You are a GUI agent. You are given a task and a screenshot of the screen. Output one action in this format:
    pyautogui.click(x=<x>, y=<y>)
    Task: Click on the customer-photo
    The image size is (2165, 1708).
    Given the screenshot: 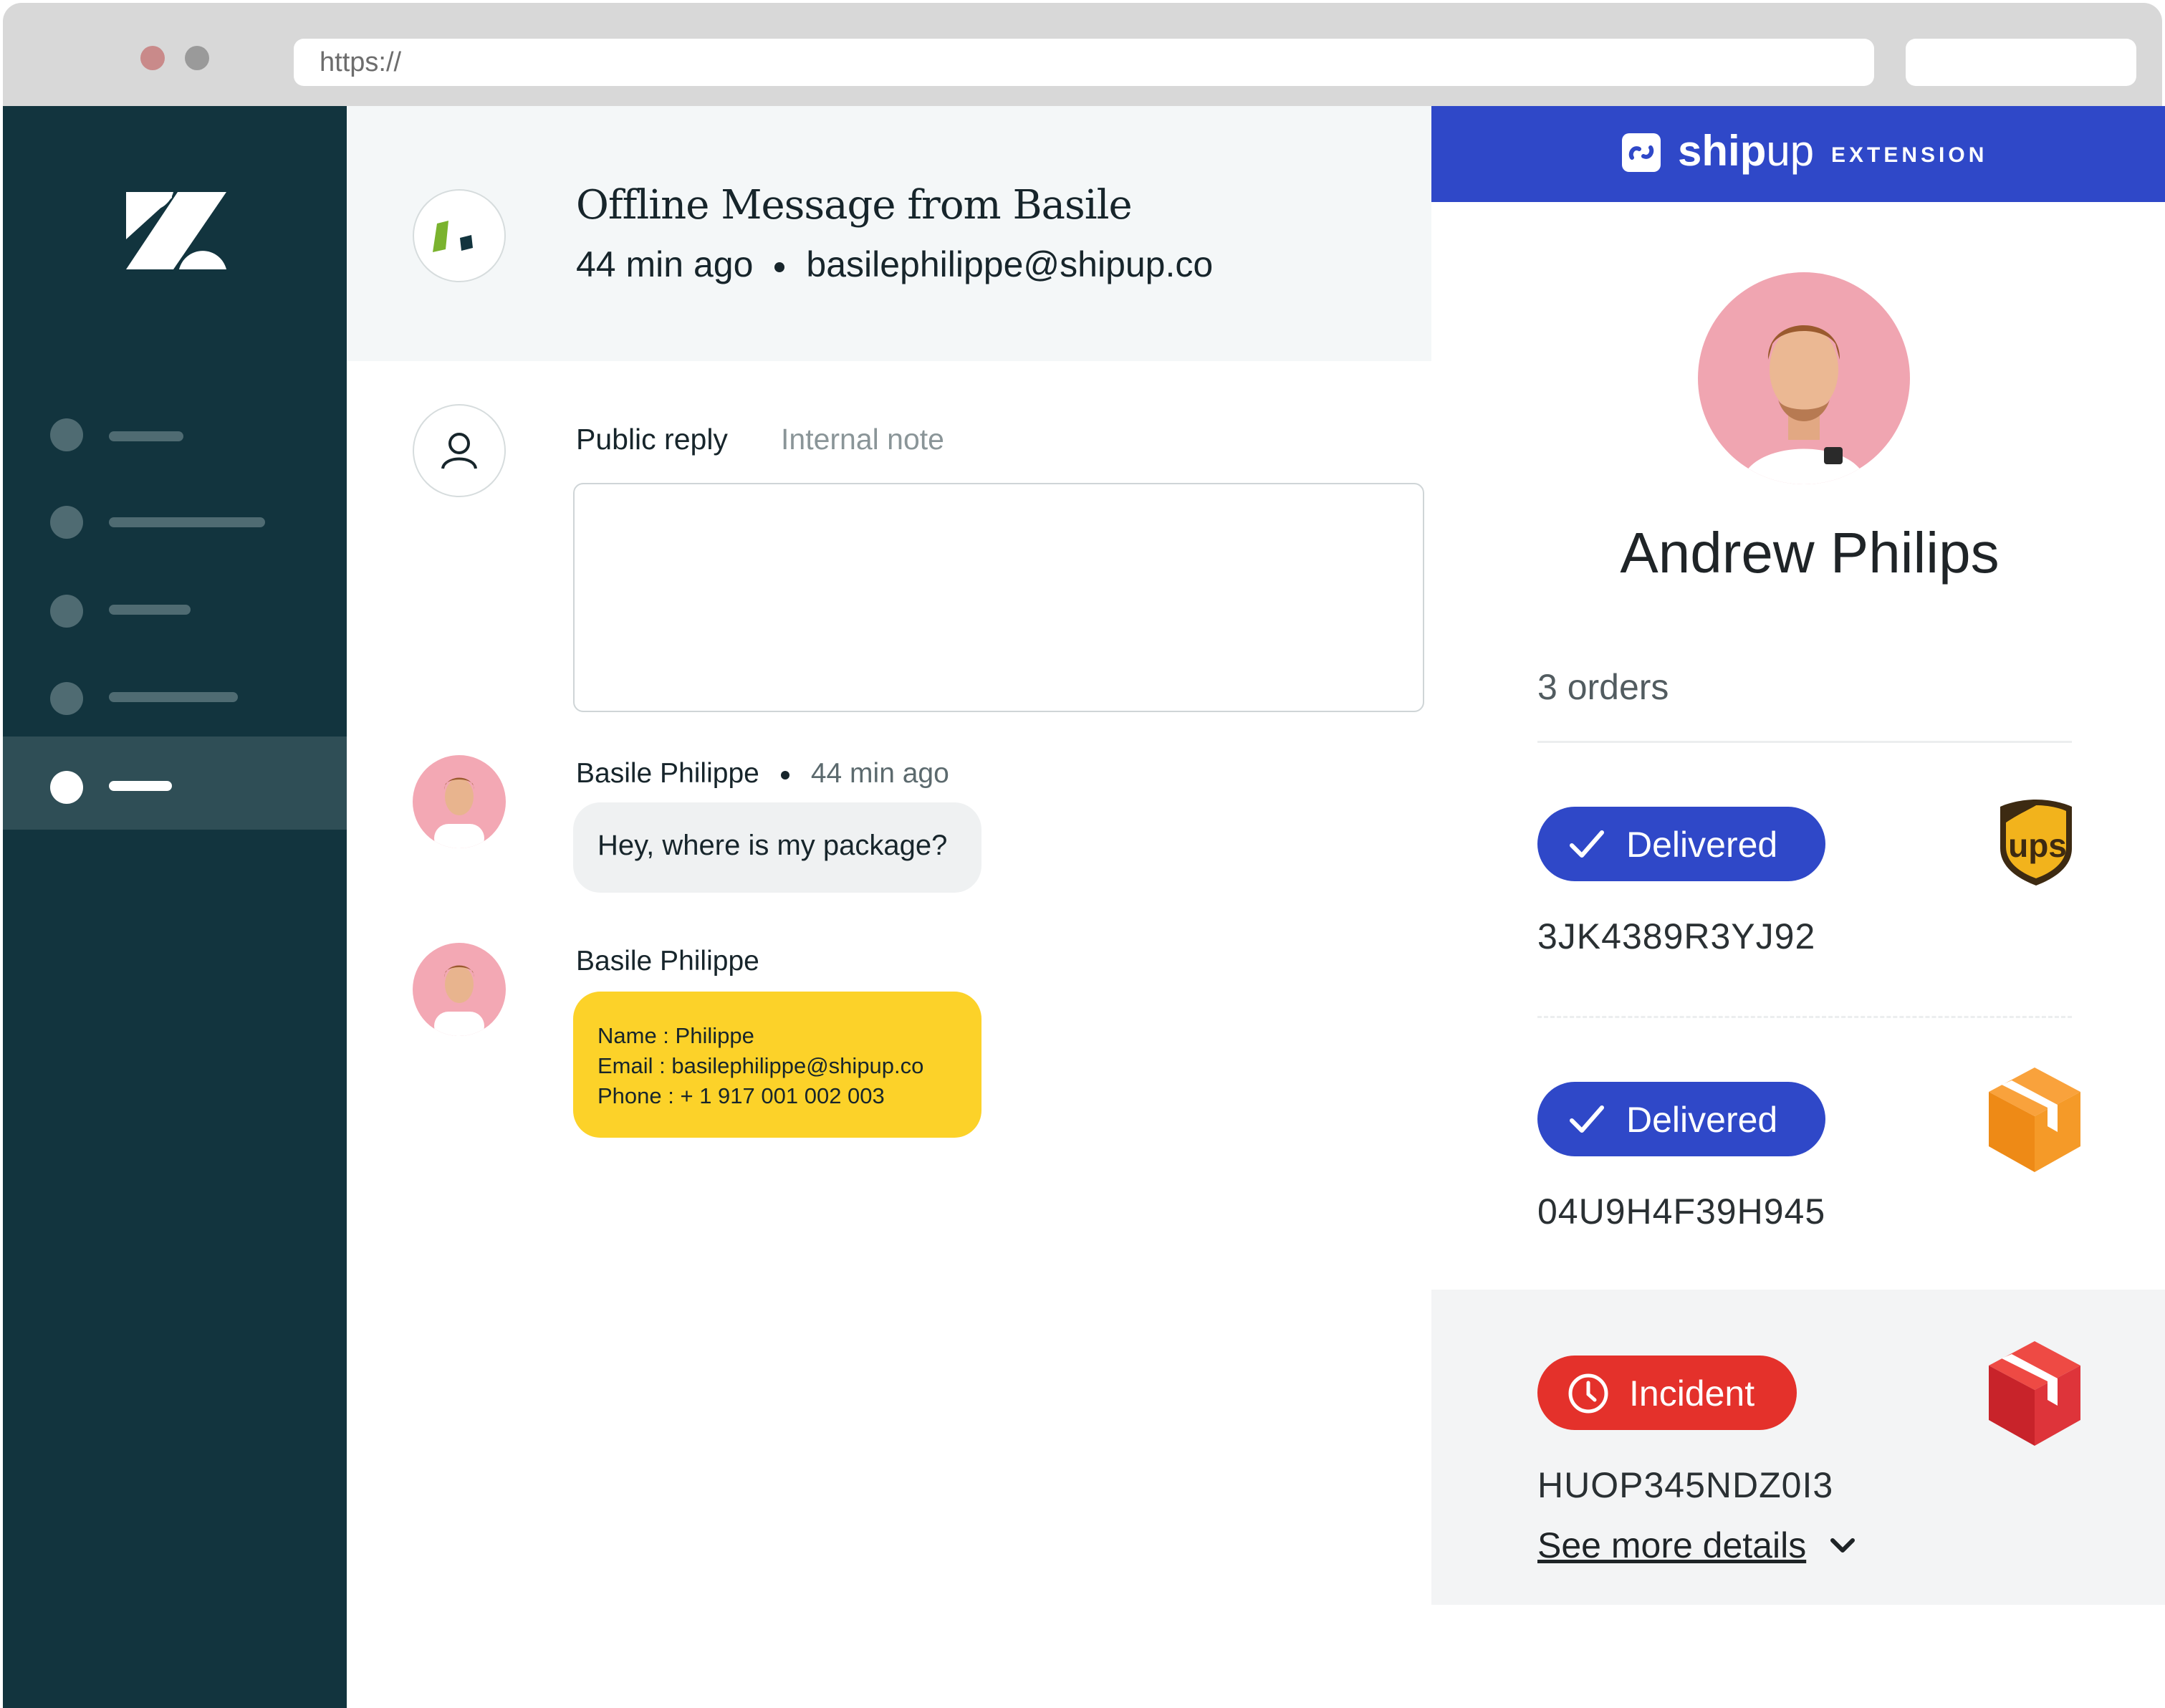 What is the action you would take?
    pyautogui.click(x=1804, y=378)
    